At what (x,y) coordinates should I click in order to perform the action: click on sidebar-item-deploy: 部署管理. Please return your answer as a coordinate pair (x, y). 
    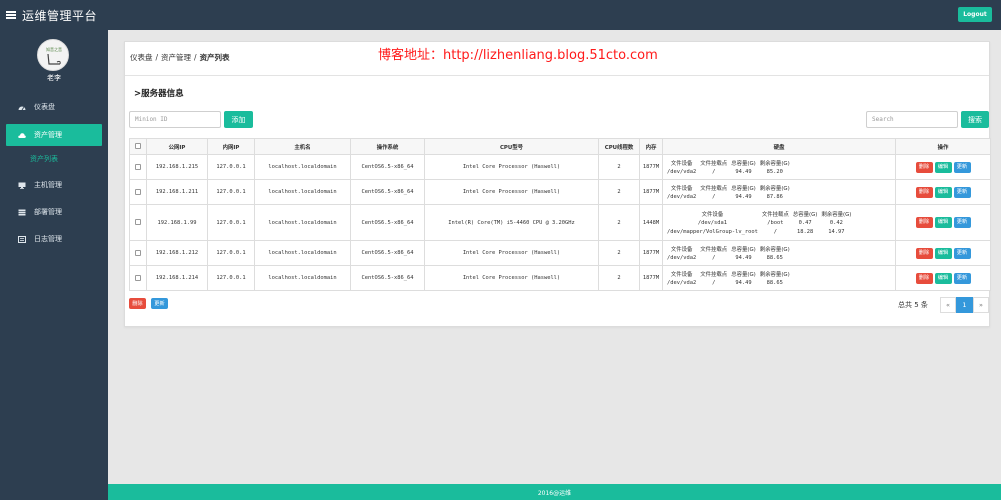
    Looking at the image, I should click on (54, 212).